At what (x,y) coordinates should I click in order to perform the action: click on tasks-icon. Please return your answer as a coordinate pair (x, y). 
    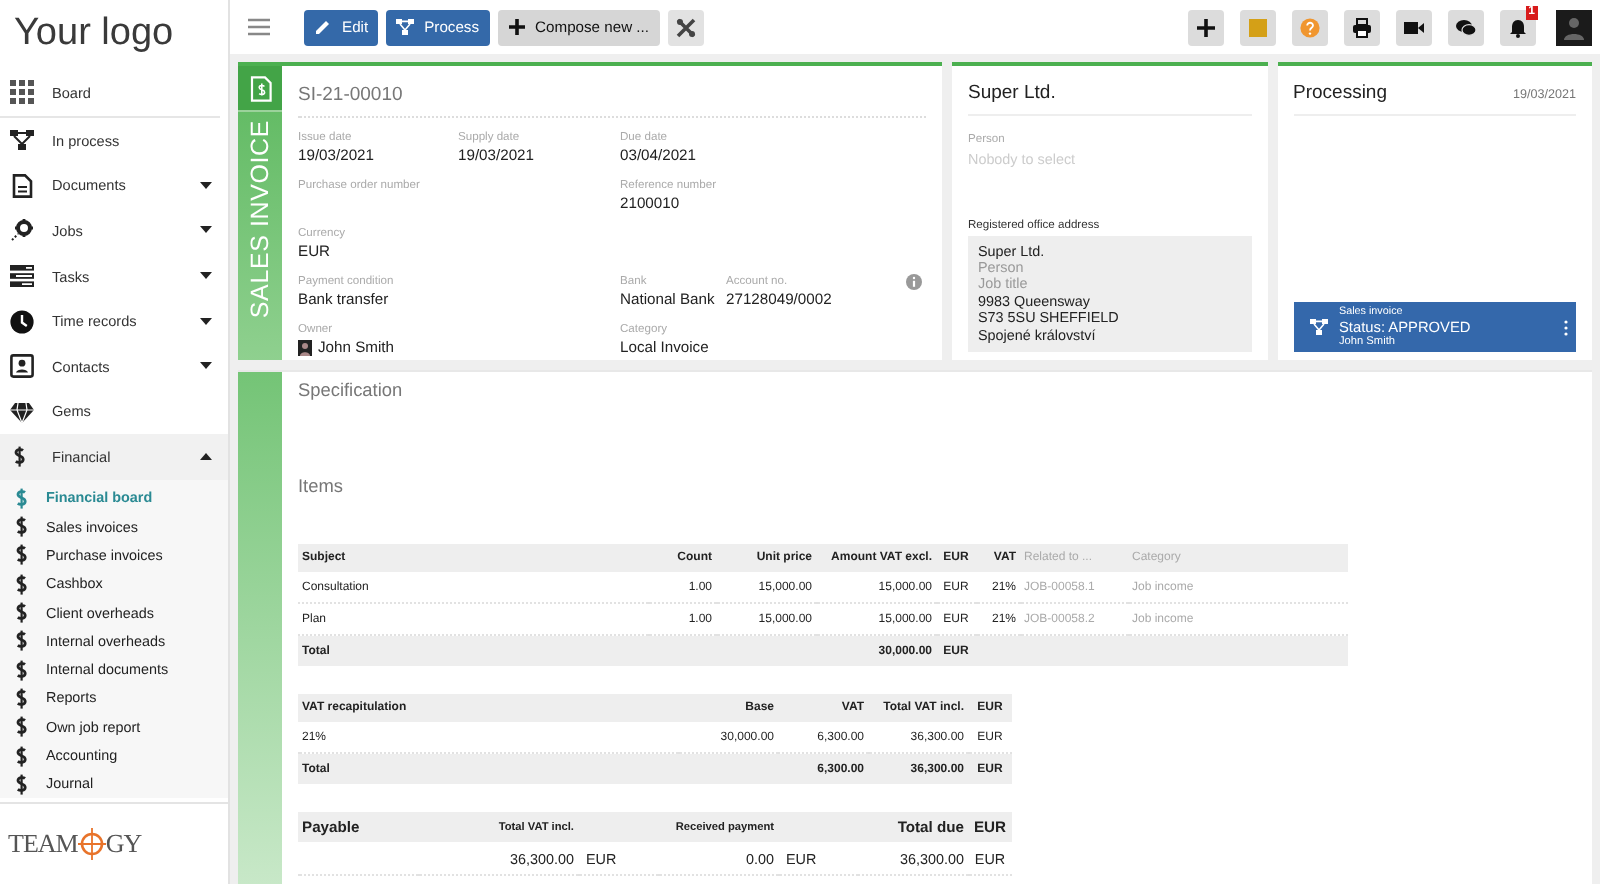
    Looking at the image, I should click on (22, 276).